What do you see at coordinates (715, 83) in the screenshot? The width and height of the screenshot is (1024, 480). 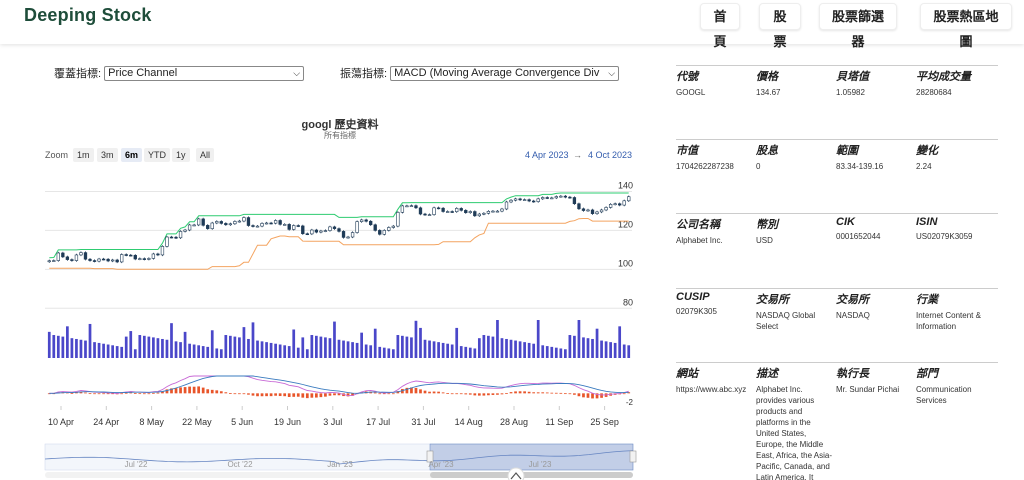 I see `info-symbol: 代號 GOOGL` at bounding box center [715, 83].